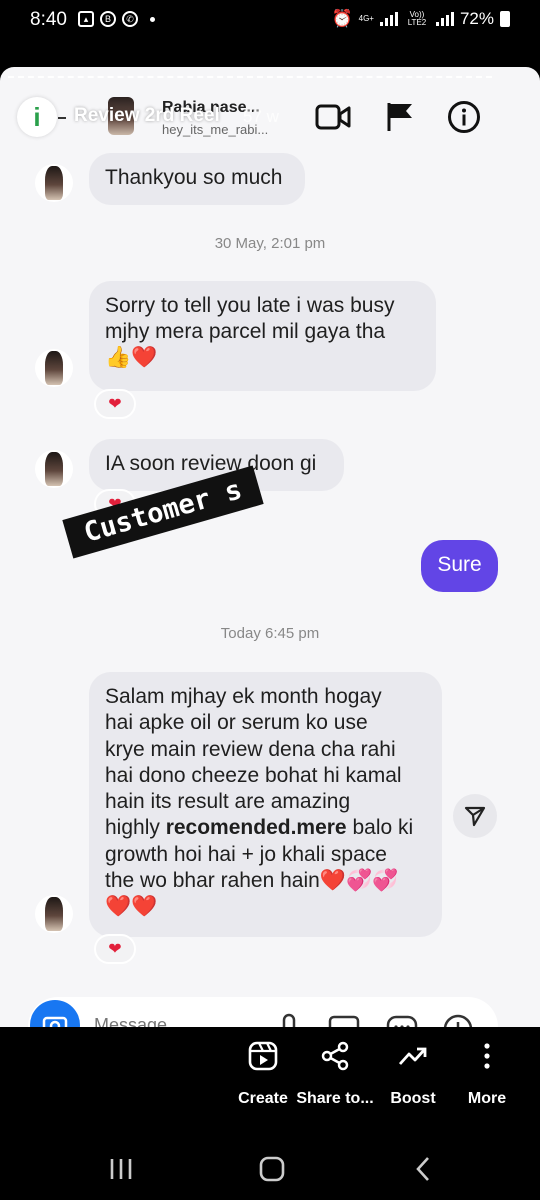 The image size is (540, 1200). Describe the element at coordinates (135, 828) in the screenshot. I see `message-text-part: highly` at that location.